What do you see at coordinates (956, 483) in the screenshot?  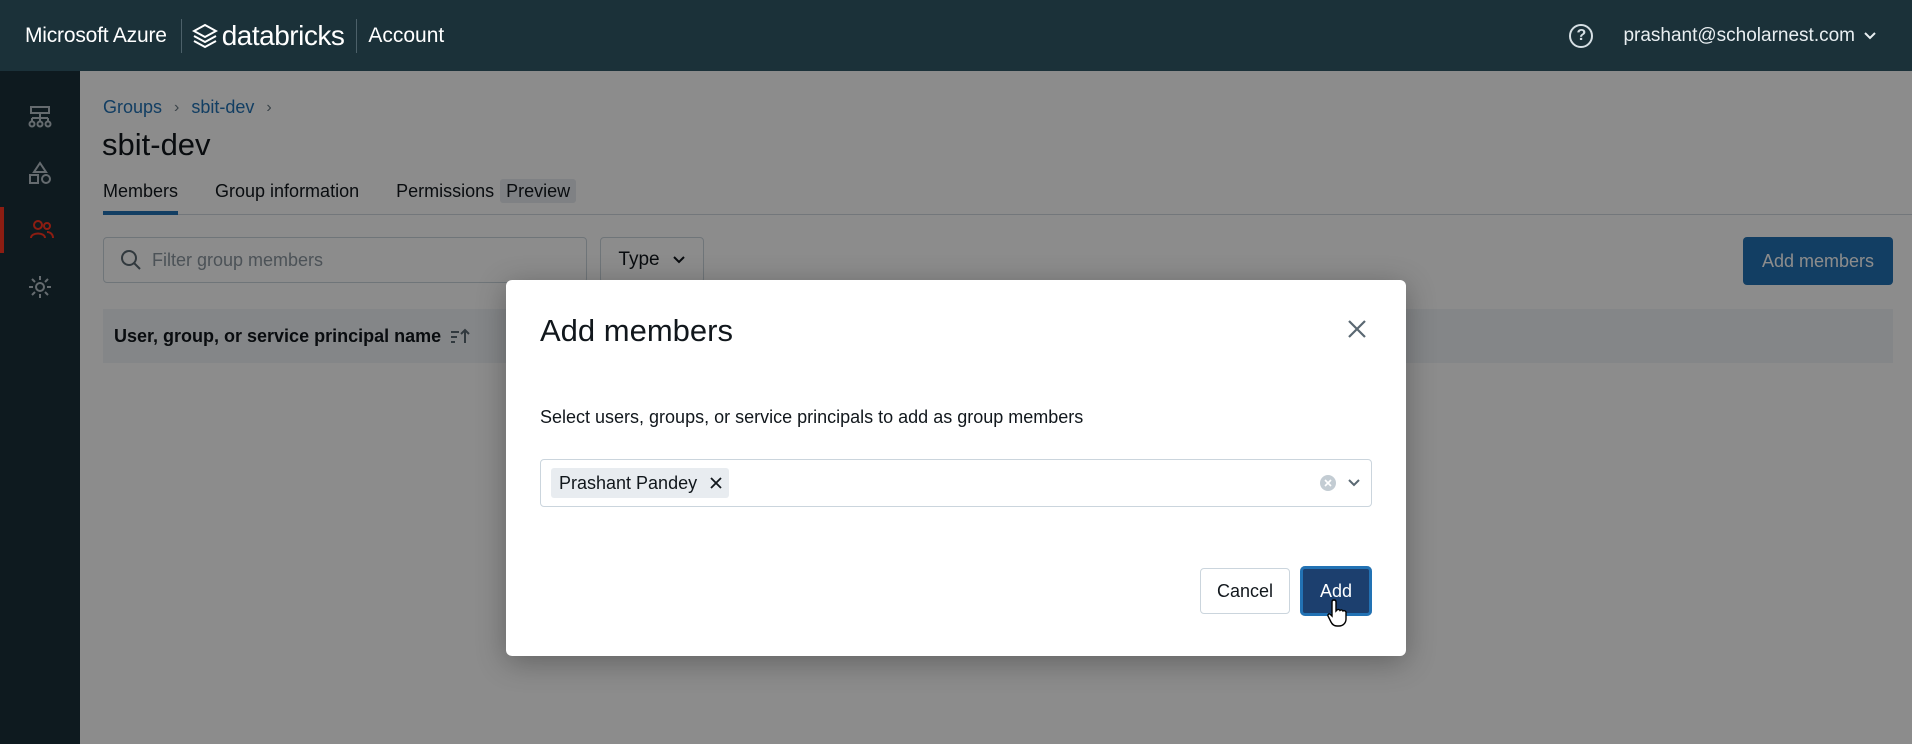 I see `member-select: Prashant Pandey` at bounding box center [956, 483].